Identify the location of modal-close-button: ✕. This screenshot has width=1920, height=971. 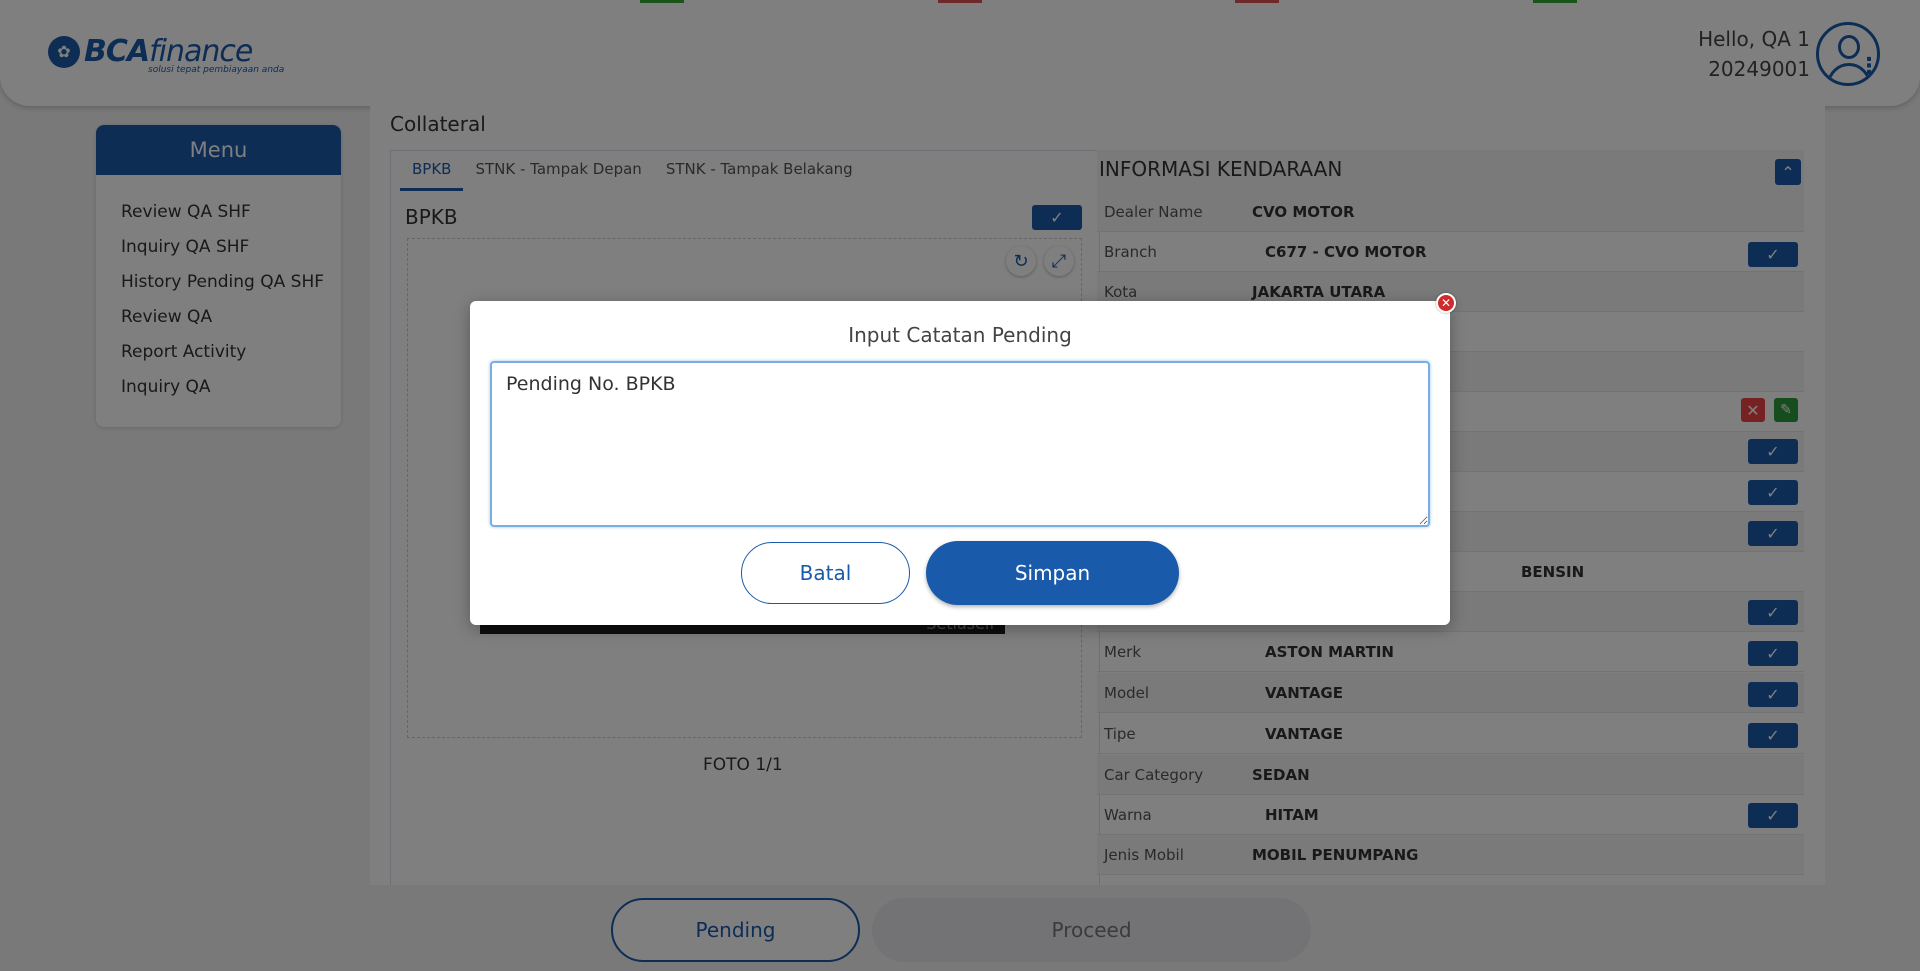
(1446, 303).